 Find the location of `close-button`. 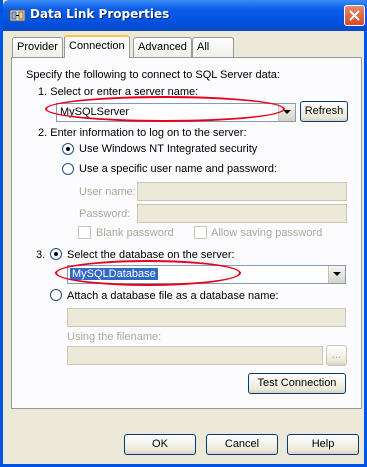

close-button is located at coordinates (354, 15).